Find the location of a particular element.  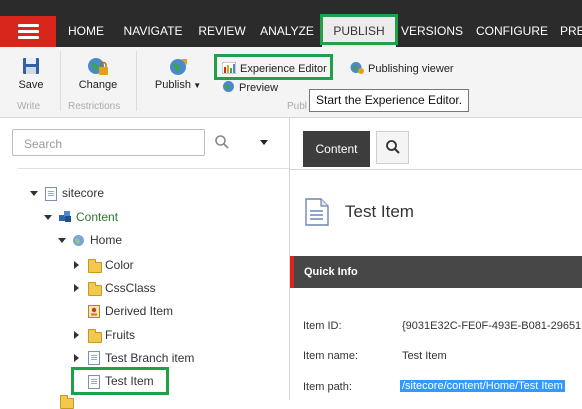

publish-button: Publish ▼ is located at coordinates (178, 74).